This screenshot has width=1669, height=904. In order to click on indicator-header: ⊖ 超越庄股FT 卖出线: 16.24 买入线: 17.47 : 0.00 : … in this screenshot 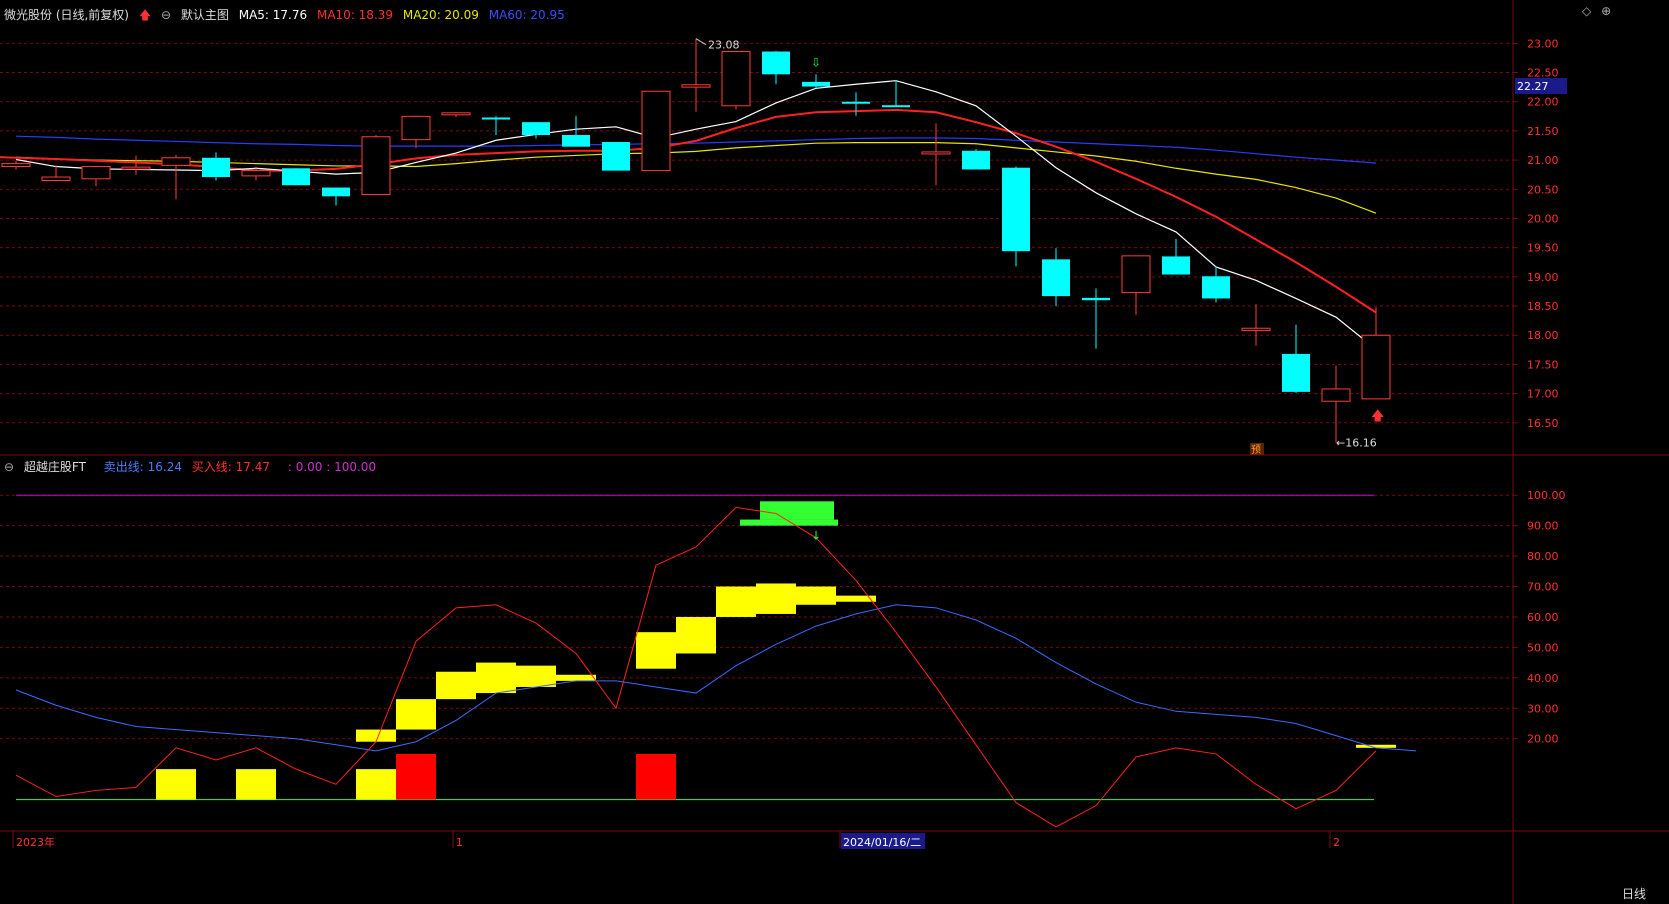, I will do `click(193, 466)`.